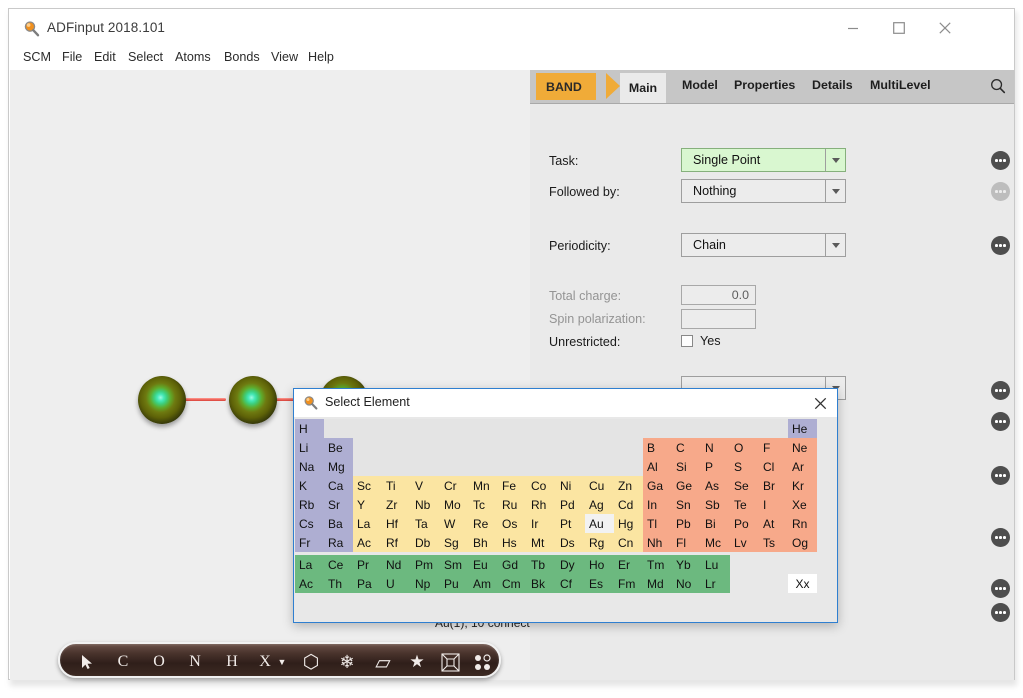 This screenshot has height=698, width=1023. What do you see at coordinates (512, 542) in the screenshot?
I see `element-cell-hs: Hs` at bounding box center [512, 542].